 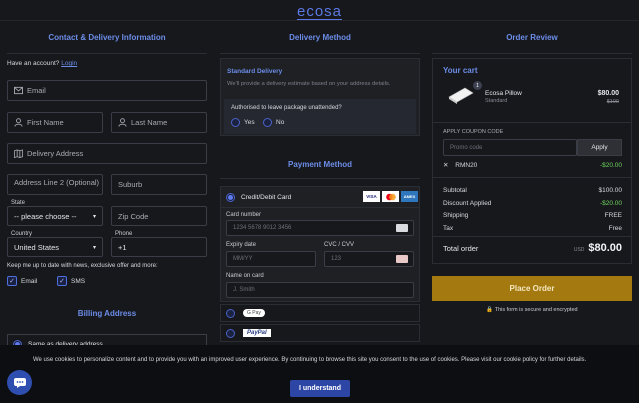 What do you see at coordinates (320, 53) in the screenshot?
I see `delivery-divider` at bounding box center [320, 53].